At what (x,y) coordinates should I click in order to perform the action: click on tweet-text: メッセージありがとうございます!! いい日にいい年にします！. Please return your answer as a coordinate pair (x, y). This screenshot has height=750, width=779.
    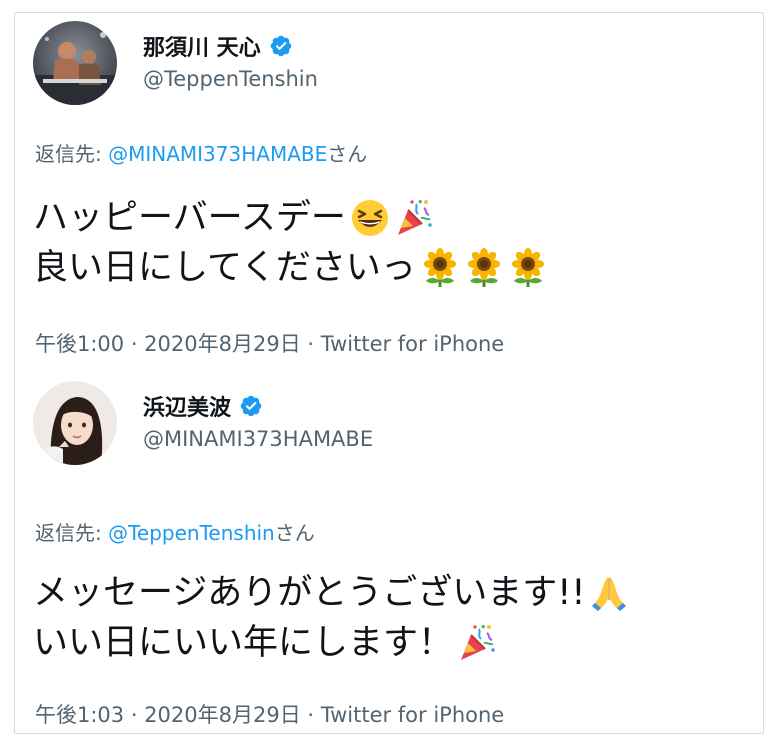
    Looking at the image, I should click on (331, 618).